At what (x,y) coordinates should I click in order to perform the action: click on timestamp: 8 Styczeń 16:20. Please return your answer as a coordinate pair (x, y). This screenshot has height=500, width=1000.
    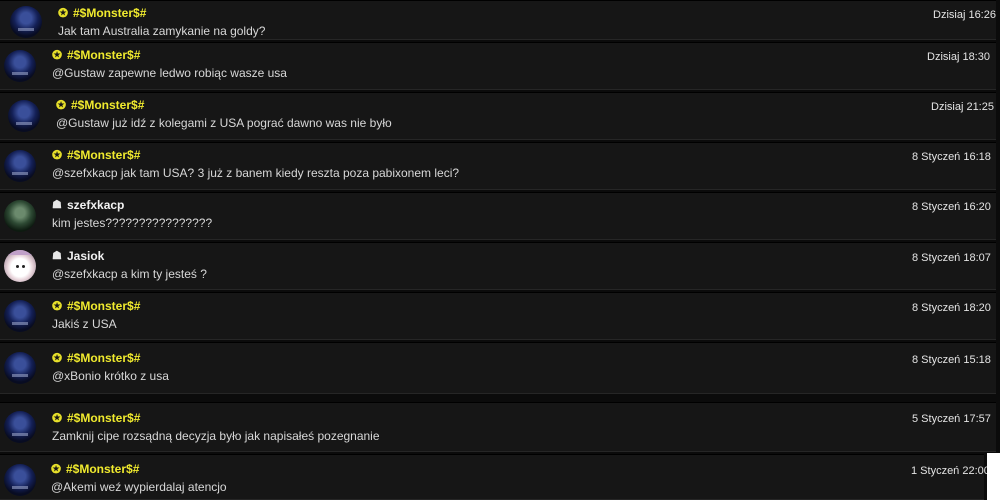
    Looking at the image, I should click on (951, 207).